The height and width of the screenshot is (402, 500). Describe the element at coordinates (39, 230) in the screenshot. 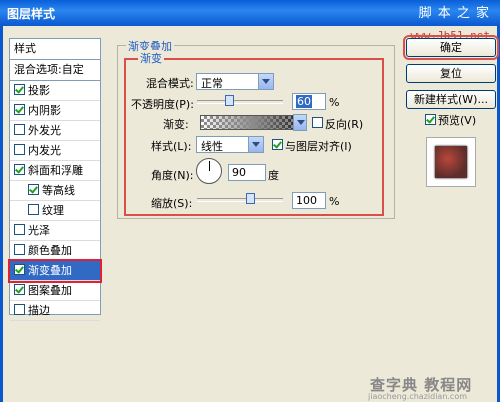

I see `sidebar-item-label: 光泽` at that location.